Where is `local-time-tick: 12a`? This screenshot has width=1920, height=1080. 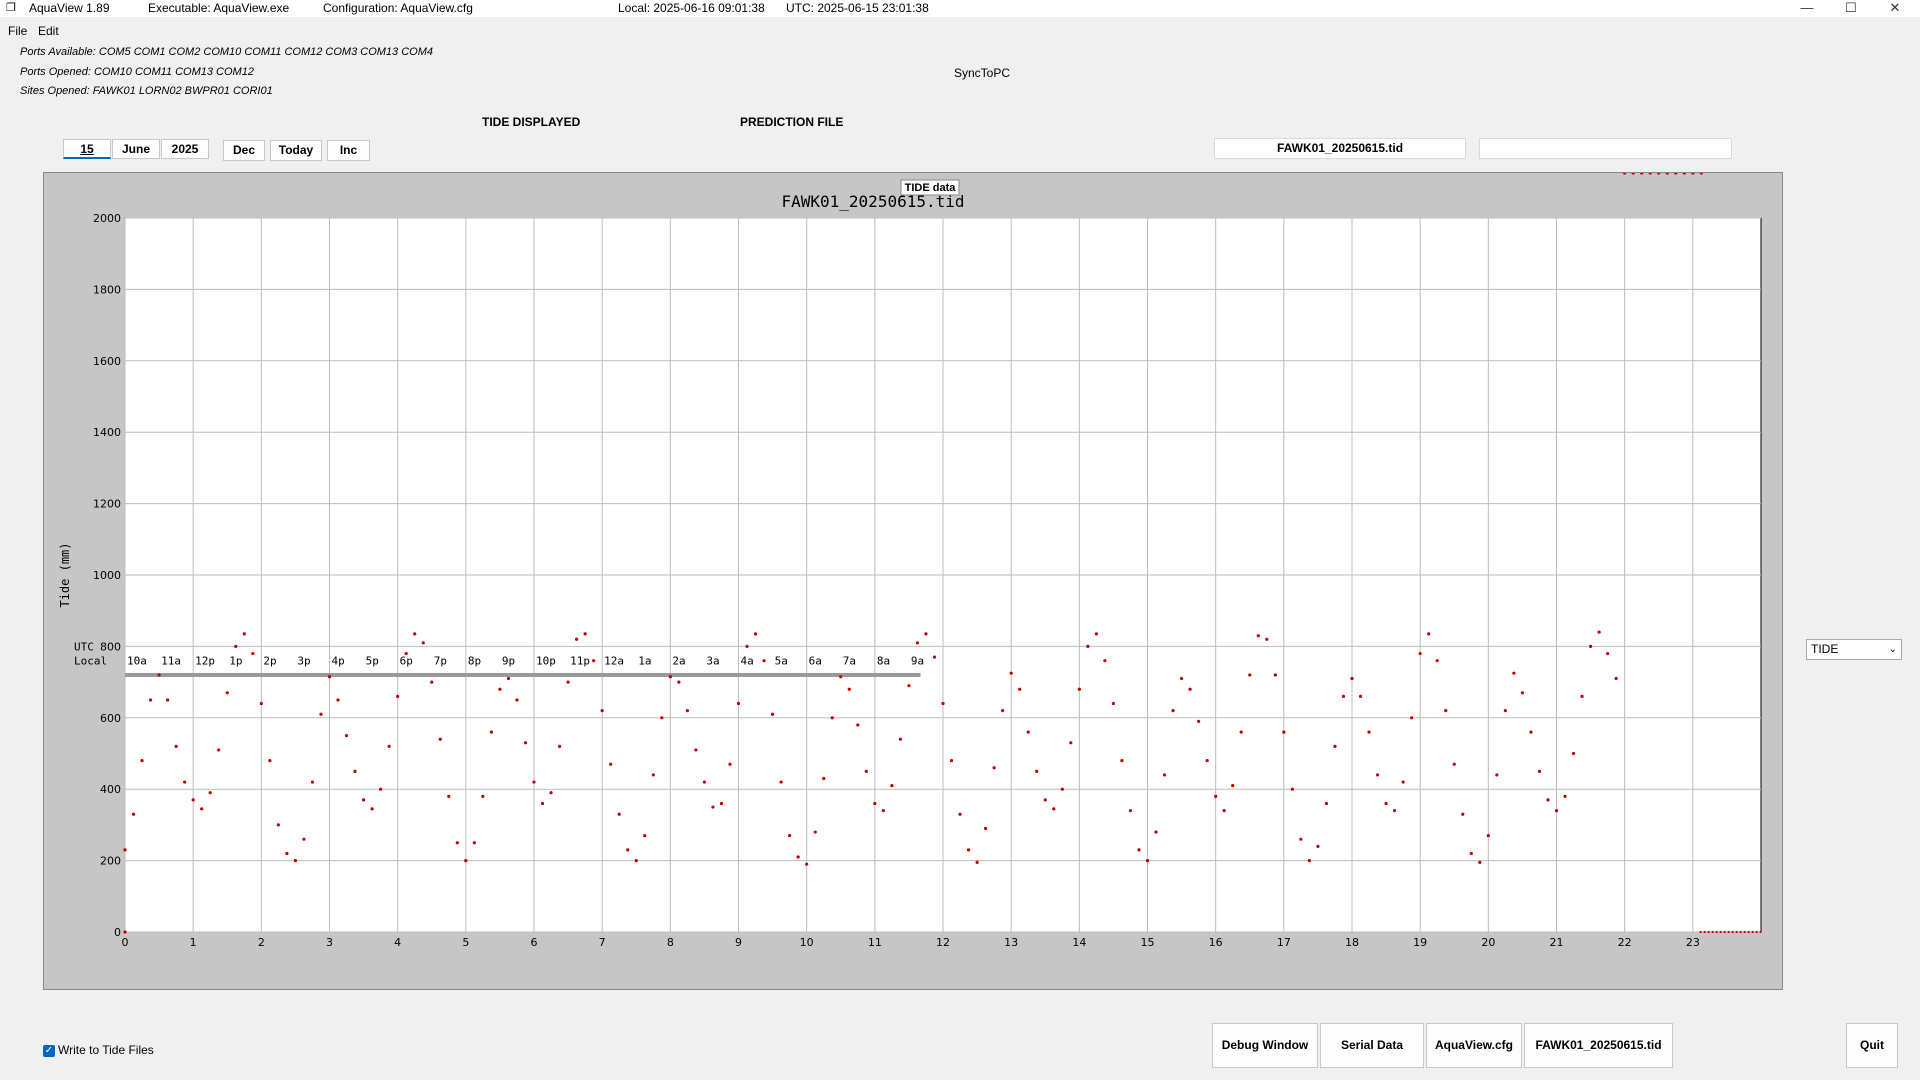 local-time-tick: 12a is located at coordinates (614, 661).